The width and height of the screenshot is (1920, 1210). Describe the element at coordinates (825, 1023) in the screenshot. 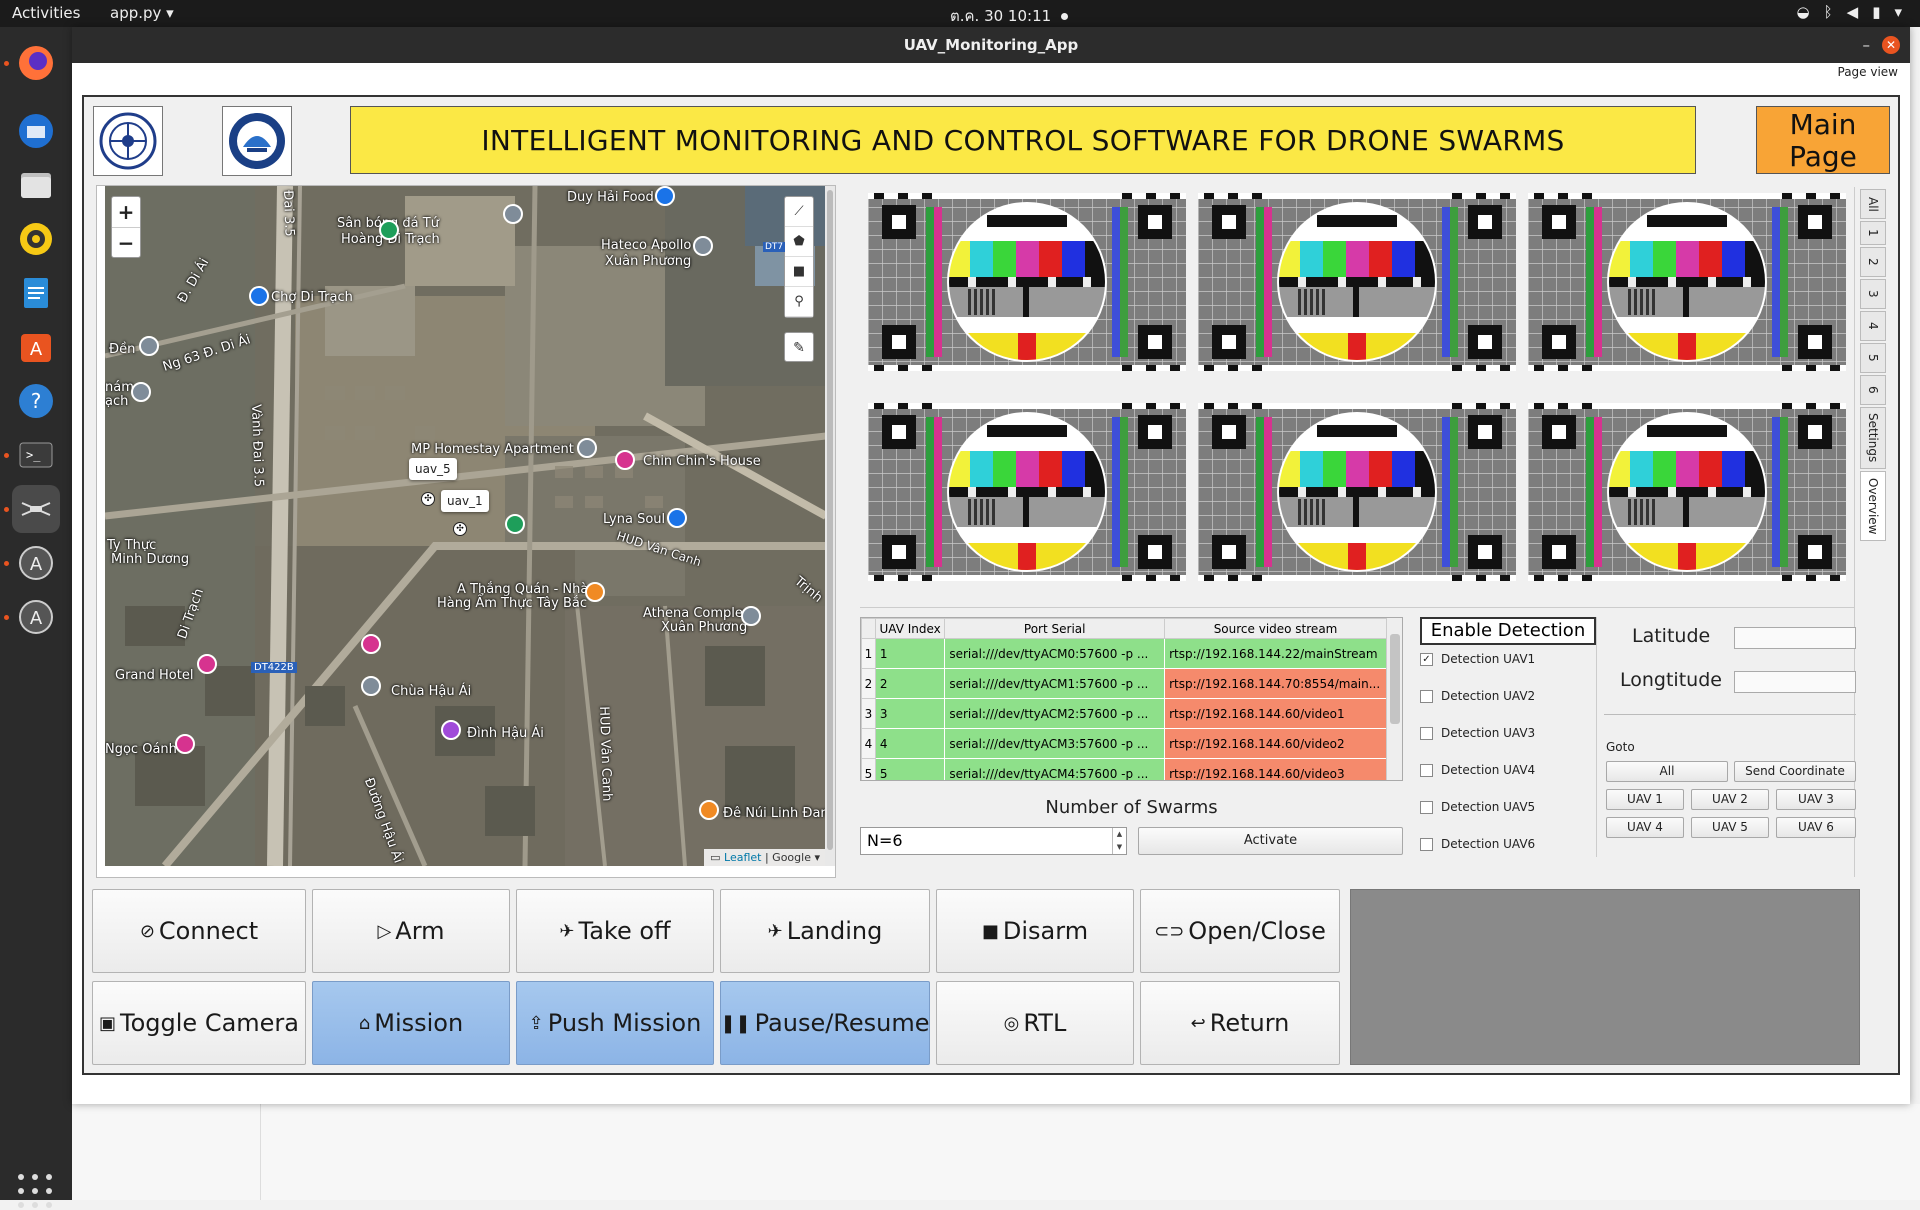

I see `pause-resume-button: ❚❚ Pause/Resume` at that location.